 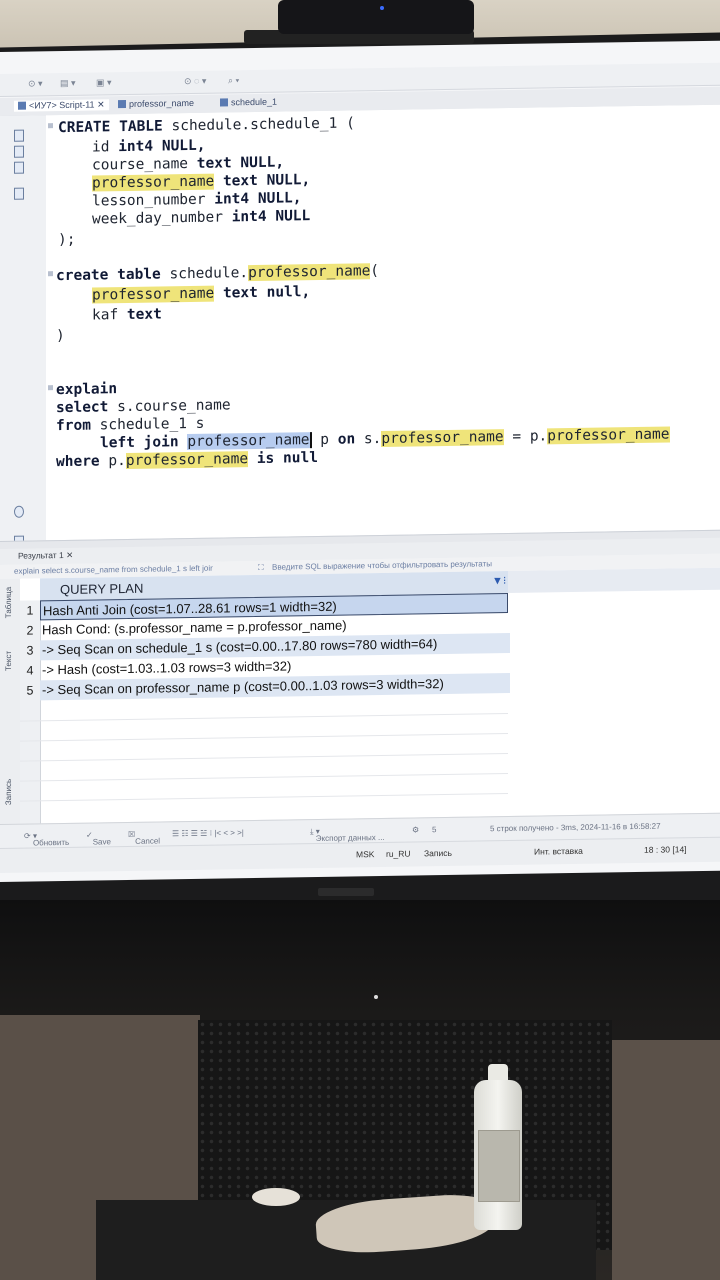 What do you see at coordinates (148, 841) in the screenshot?
I see `cancel-label: Cancel` at bounding box center [148, 841].